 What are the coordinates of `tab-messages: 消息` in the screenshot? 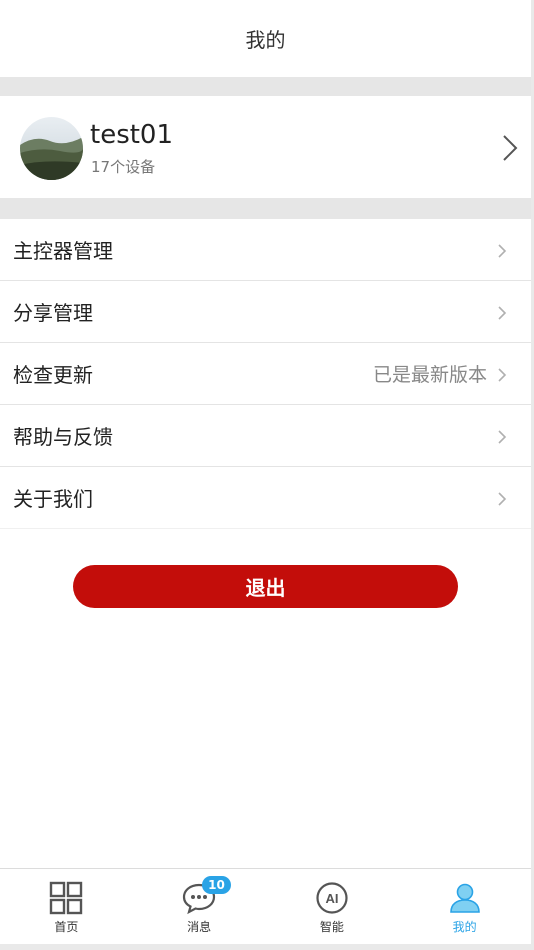 It's located at (199, 907).